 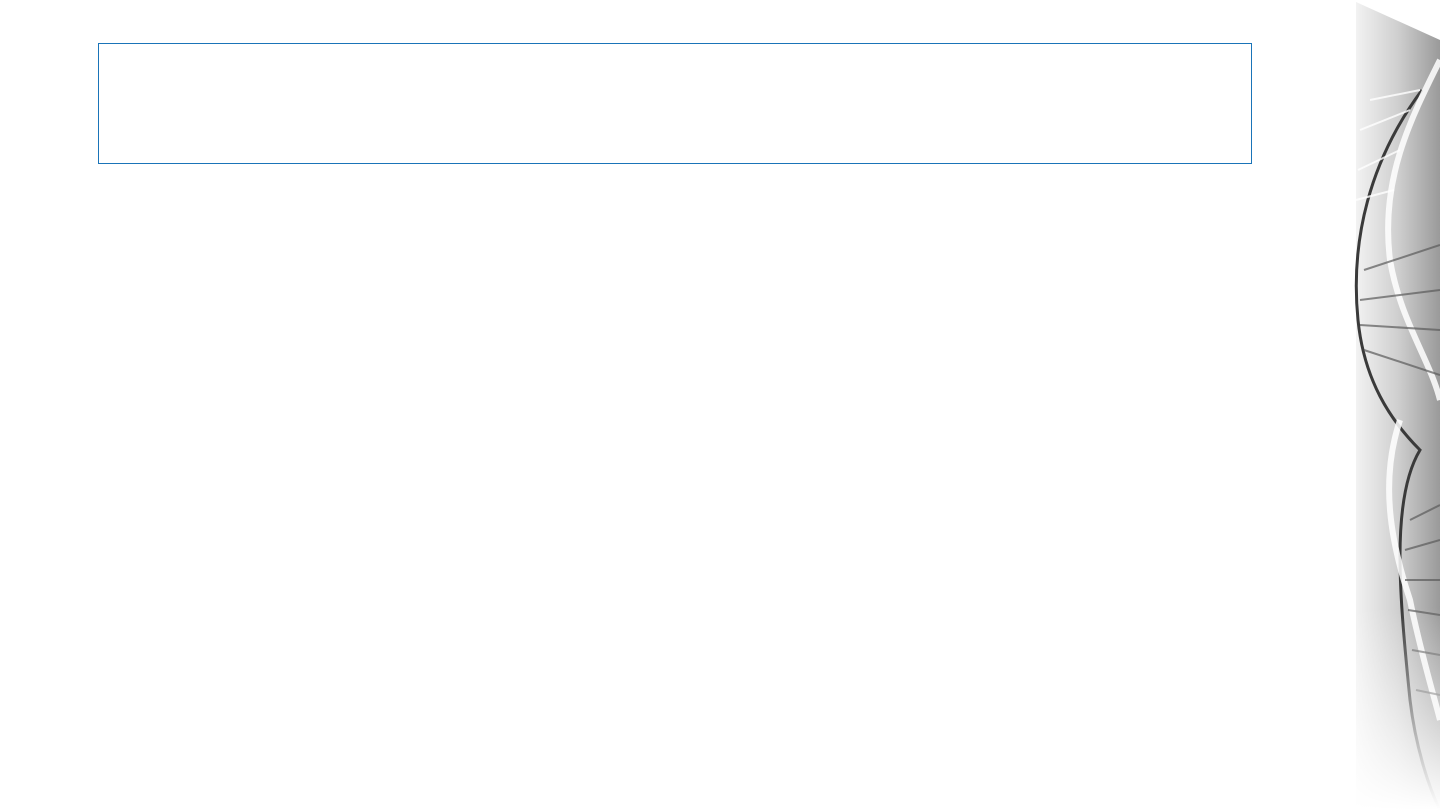 What do you see at coordinates (675, 103) in the screenshot?
I see `title-placeholder` at bounding box center [675, 103].